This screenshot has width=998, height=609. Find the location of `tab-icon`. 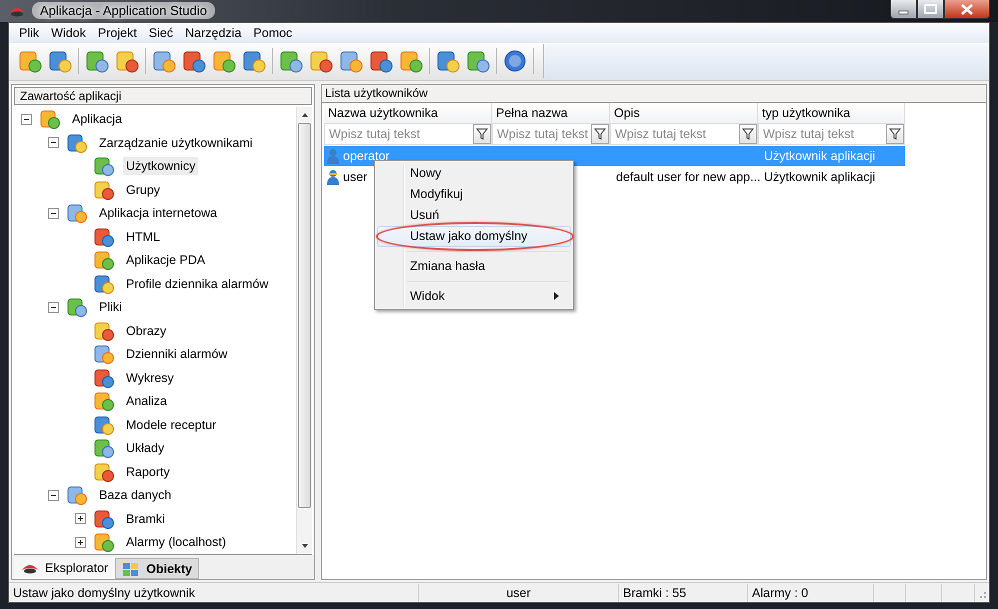

tab-icon is located at coordinates (131, 568).